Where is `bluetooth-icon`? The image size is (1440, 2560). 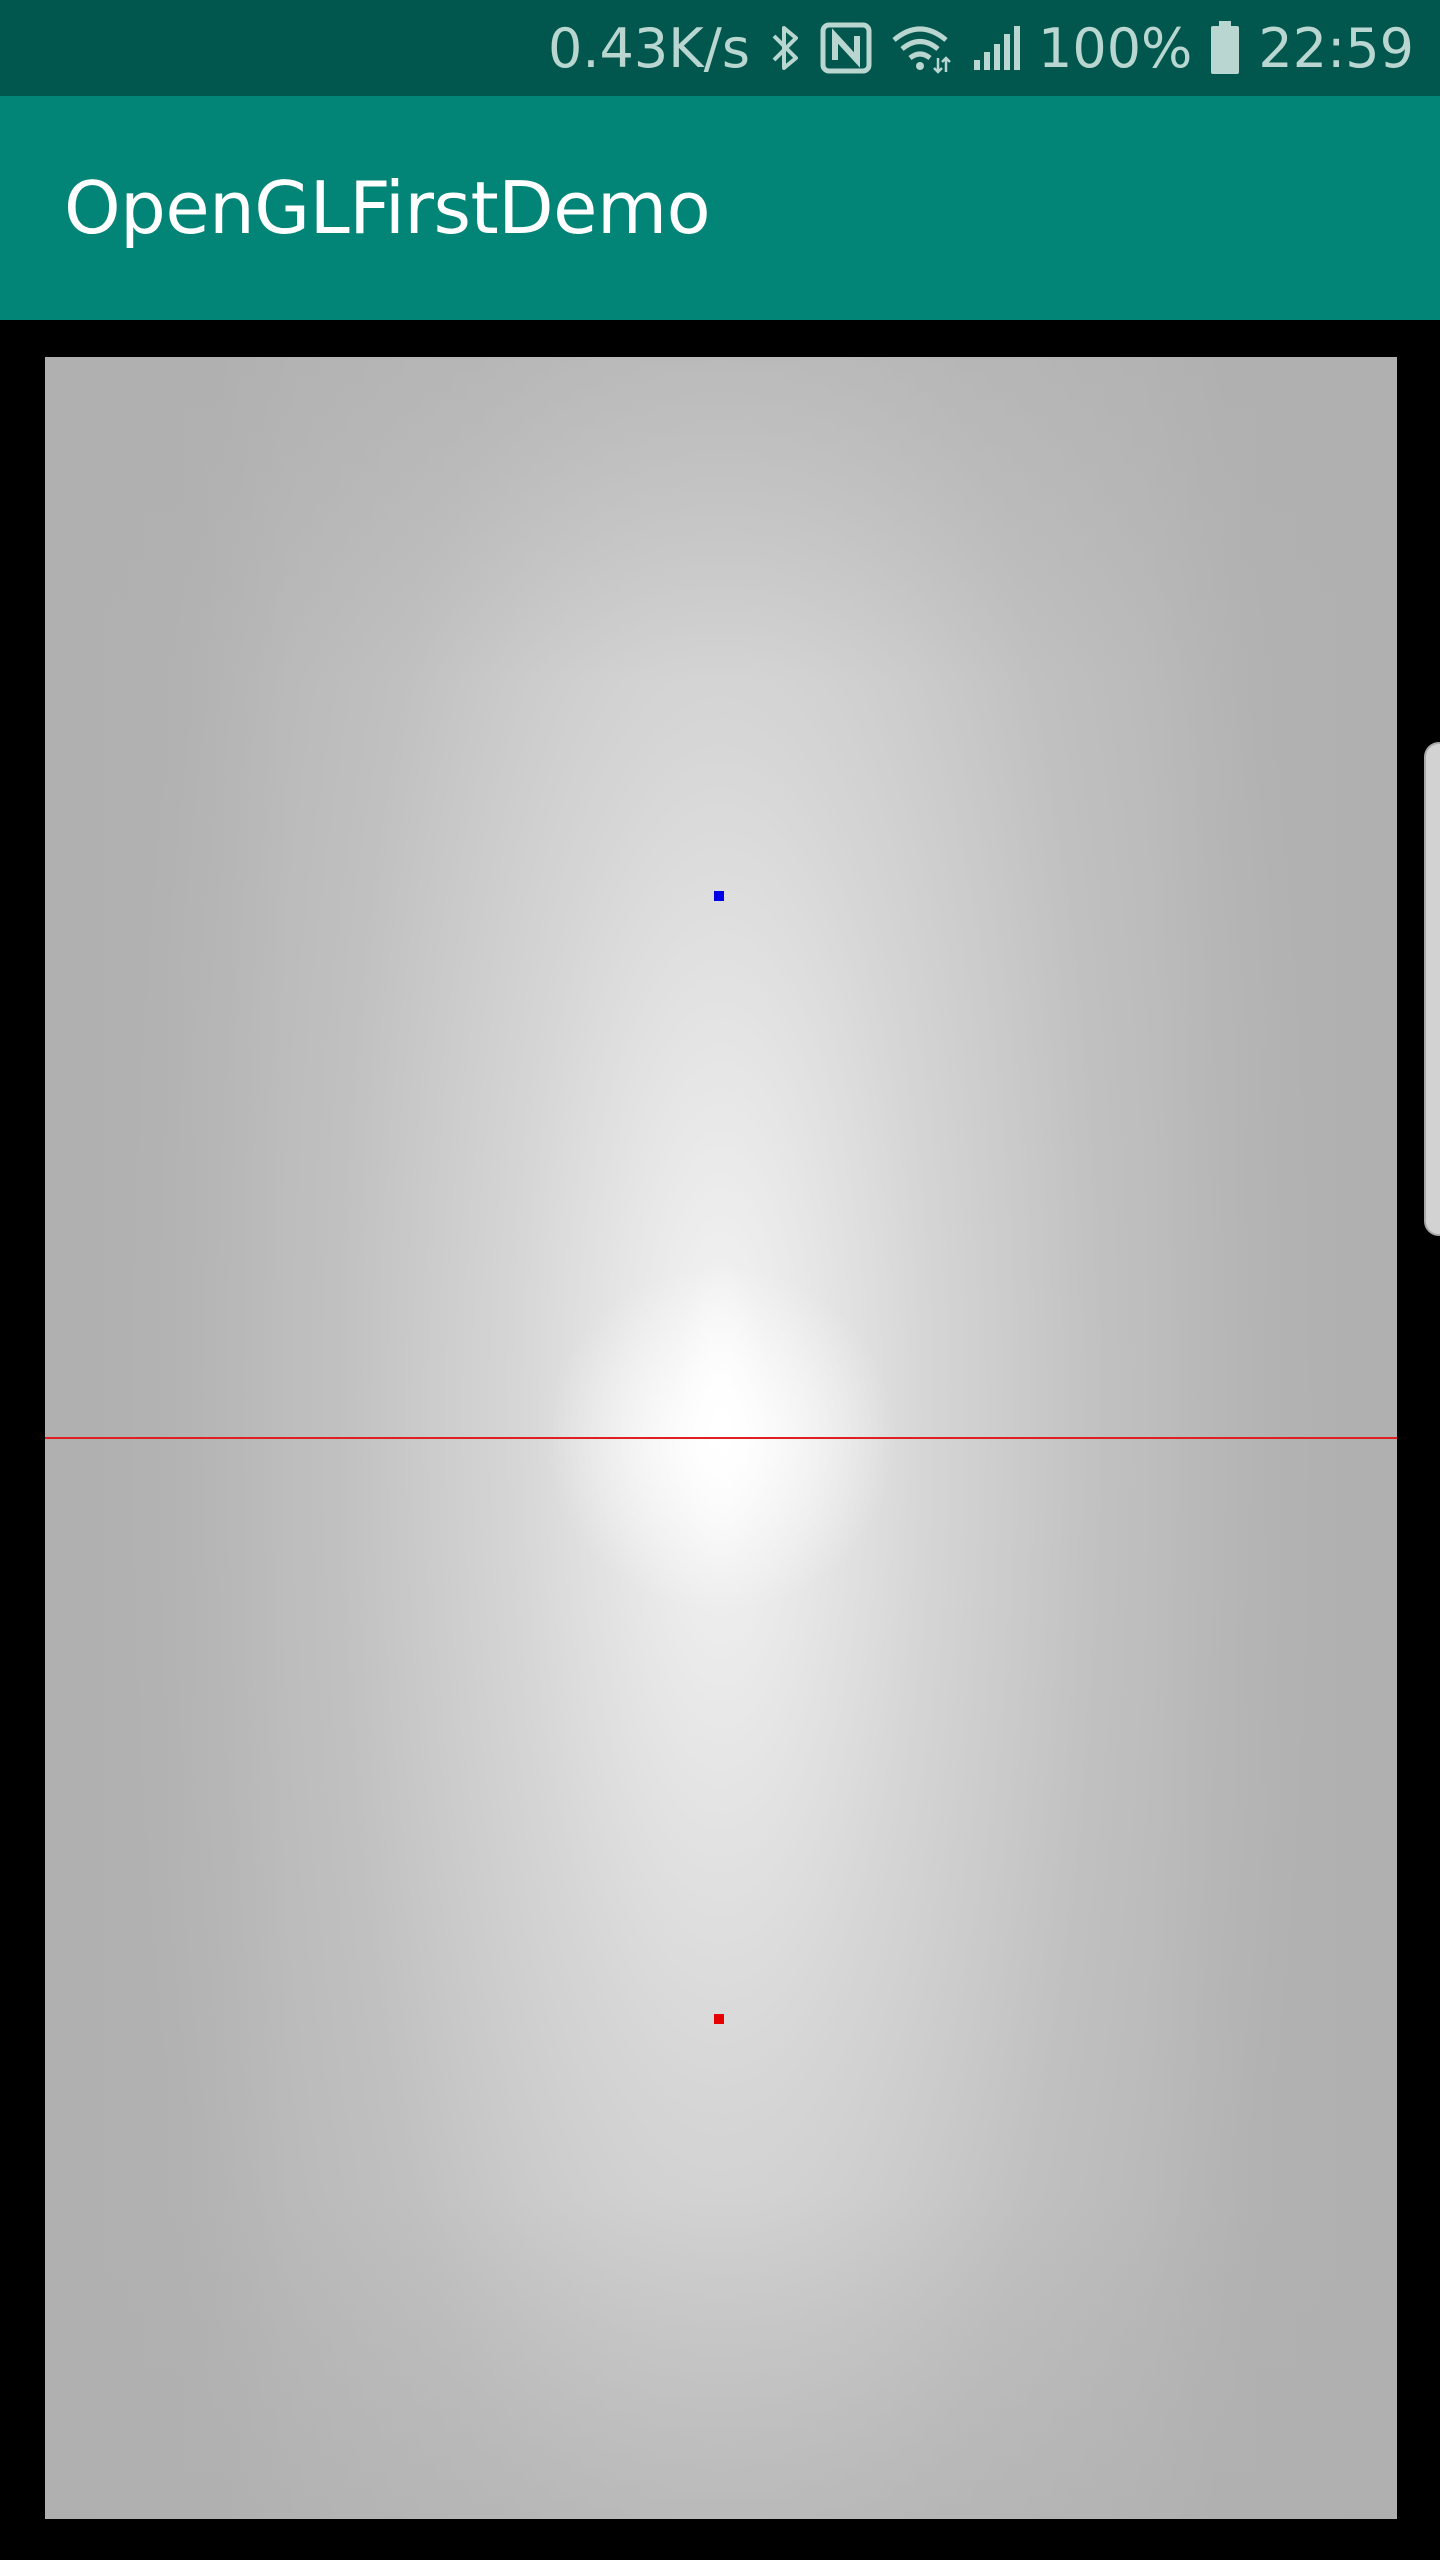
bluetooth-icon is located at coordinates (785, 48).